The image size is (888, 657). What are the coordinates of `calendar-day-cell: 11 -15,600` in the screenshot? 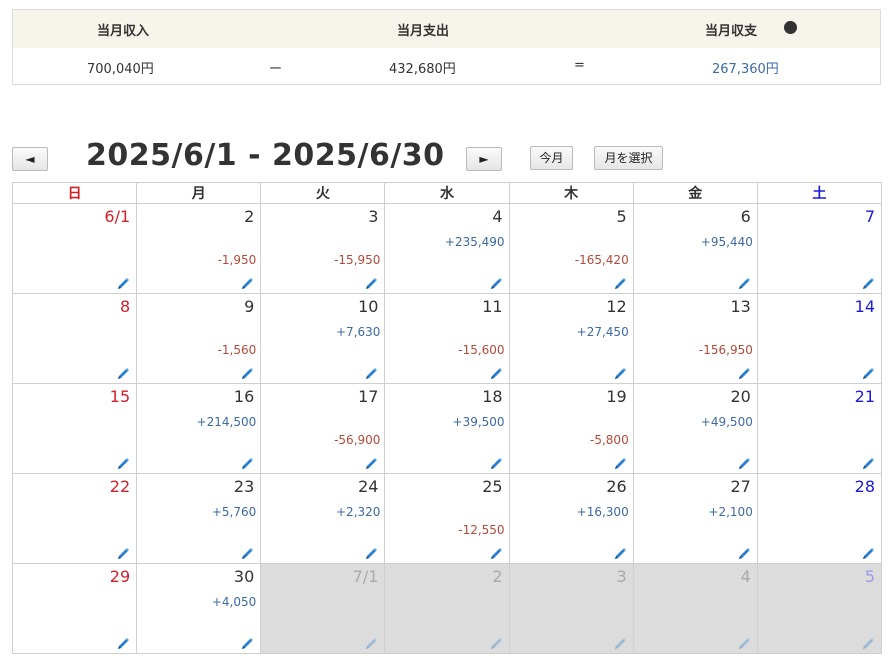 It's located at (447, 338).